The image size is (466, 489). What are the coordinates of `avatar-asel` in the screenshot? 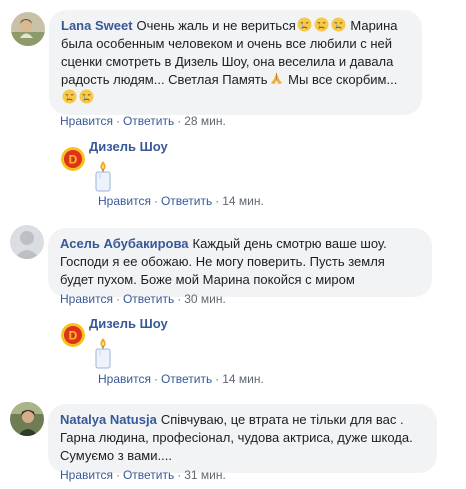 It's located at (27, 242).